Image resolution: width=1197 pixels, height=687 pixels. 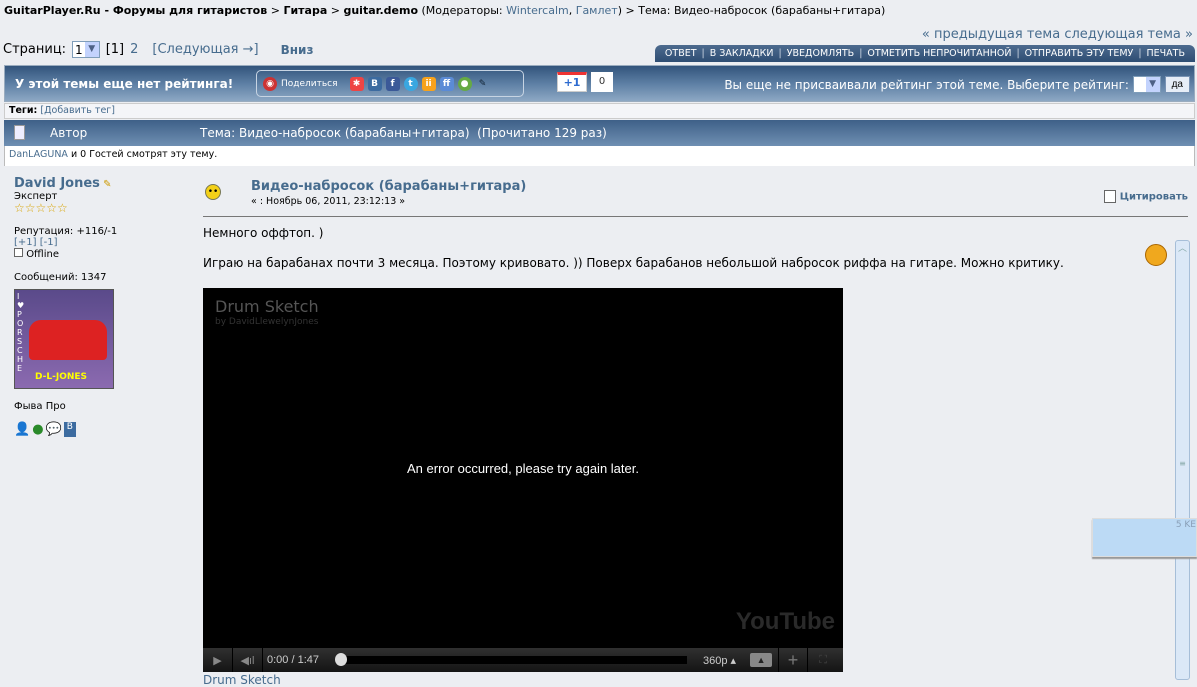 I want to click on post-title: Видео-набросок (барабаны+гитара), so click(x=388, y=186).